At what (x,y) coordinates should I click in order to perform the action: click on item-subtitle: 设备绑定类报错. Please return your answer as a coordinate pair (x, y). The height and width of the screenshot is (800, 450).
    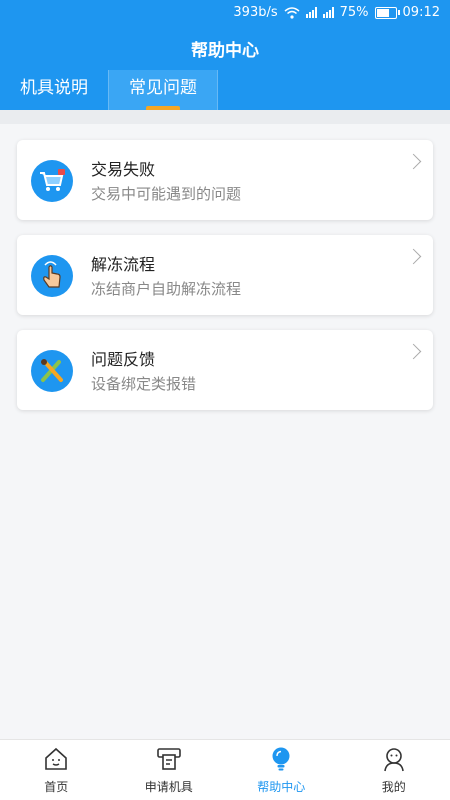
    Looking at the image, I should click on (144, 384).